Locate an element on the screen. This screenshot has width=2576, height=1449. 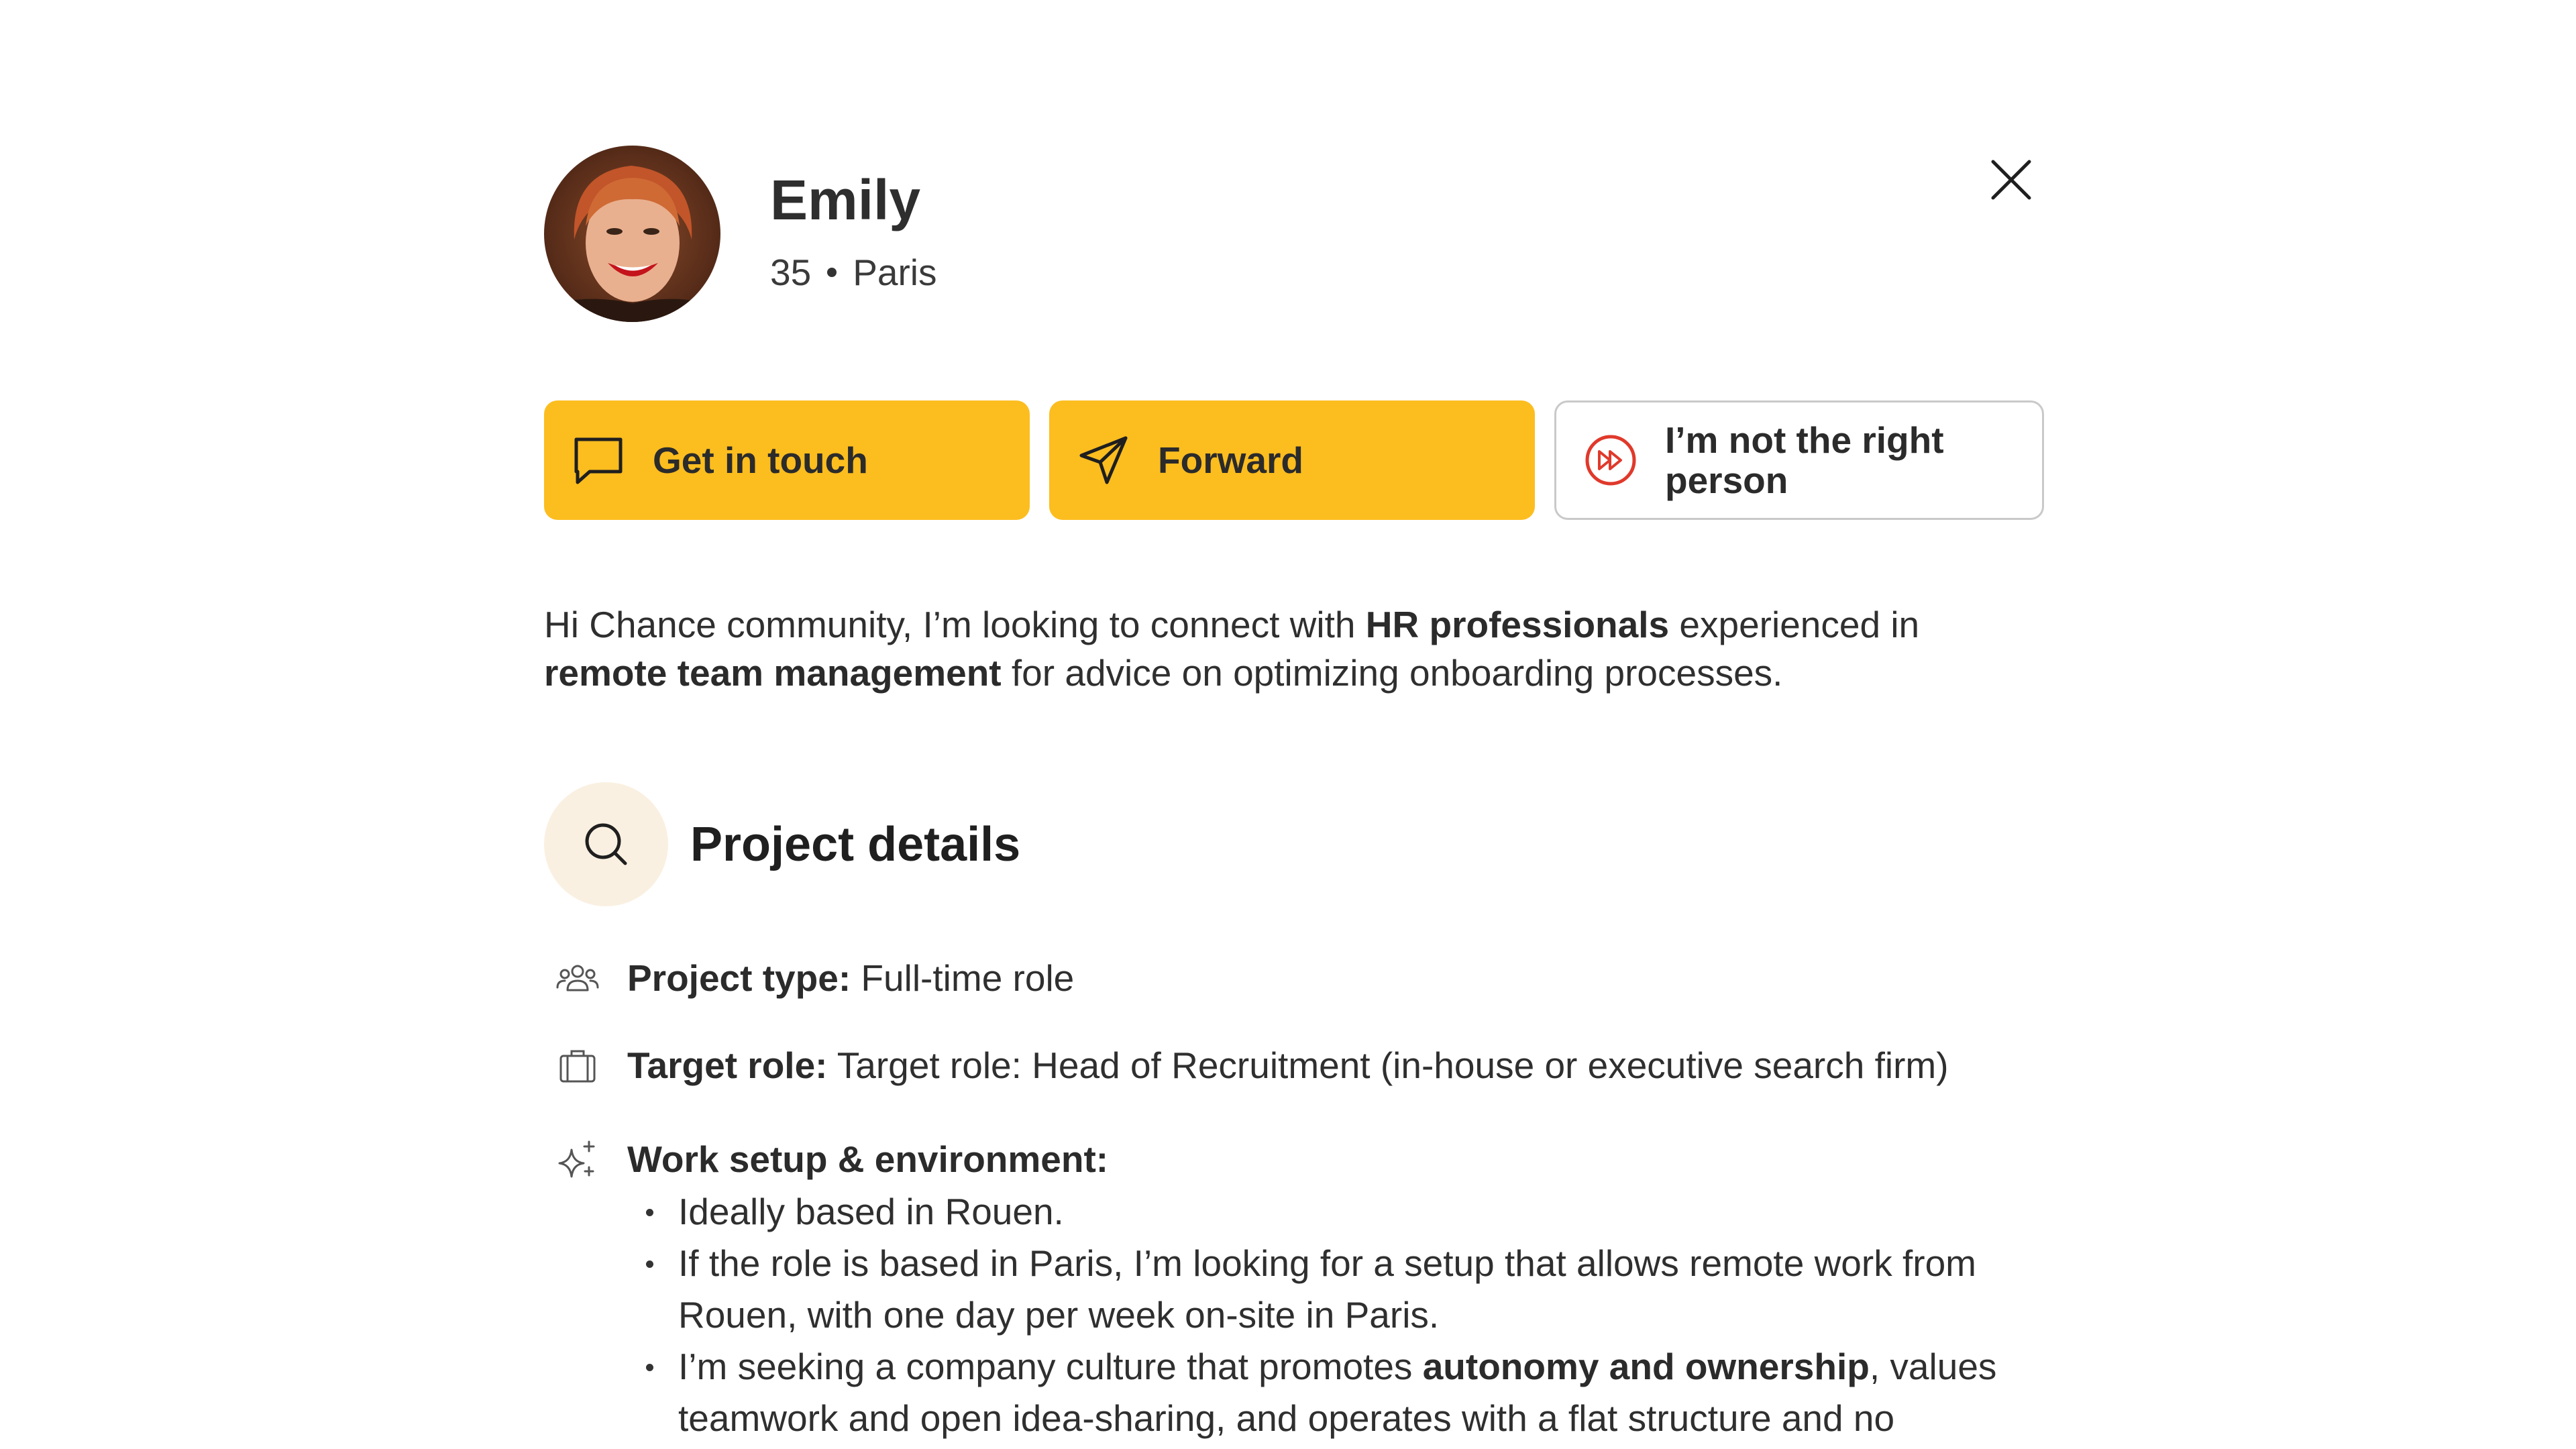
profile-name: Emily is located at coordinates (845, 199).